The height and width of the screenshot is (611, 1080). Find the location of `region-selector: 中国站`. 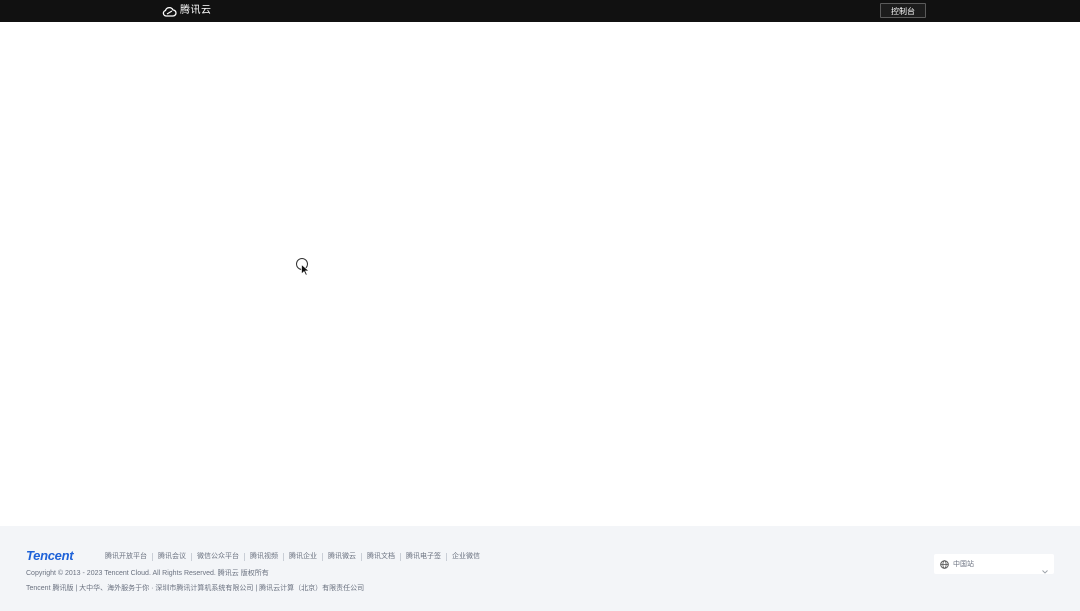

region-selector: 中国站 is located at coordinates (994, 564).